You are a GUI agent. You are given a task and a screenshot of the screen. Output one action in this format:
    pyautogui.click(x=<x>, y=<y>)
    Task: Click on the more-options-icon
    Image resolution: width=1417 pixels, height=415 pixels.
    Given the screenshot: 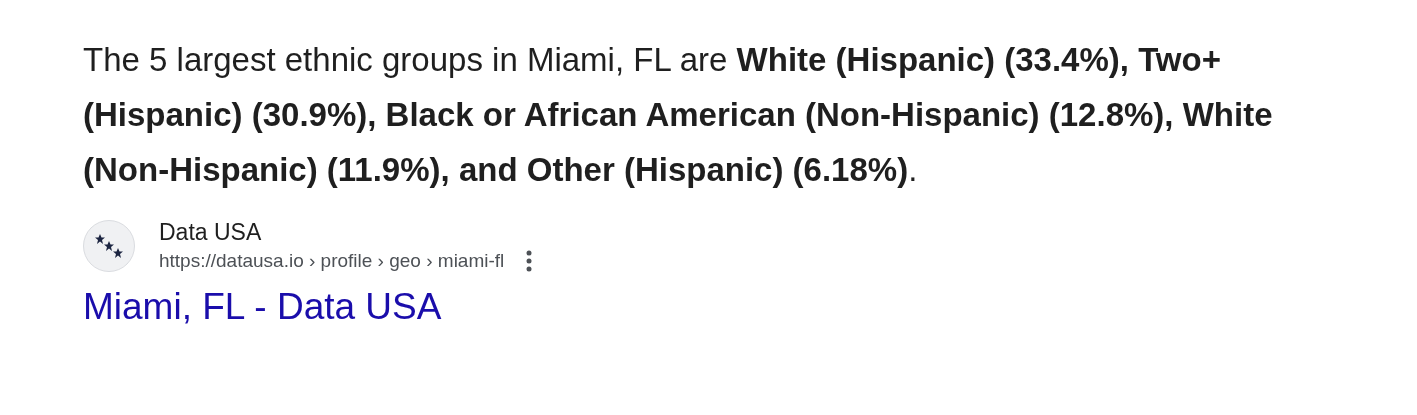 What is the action you would take?
    pyautogui.click(x=529, y=261)
    